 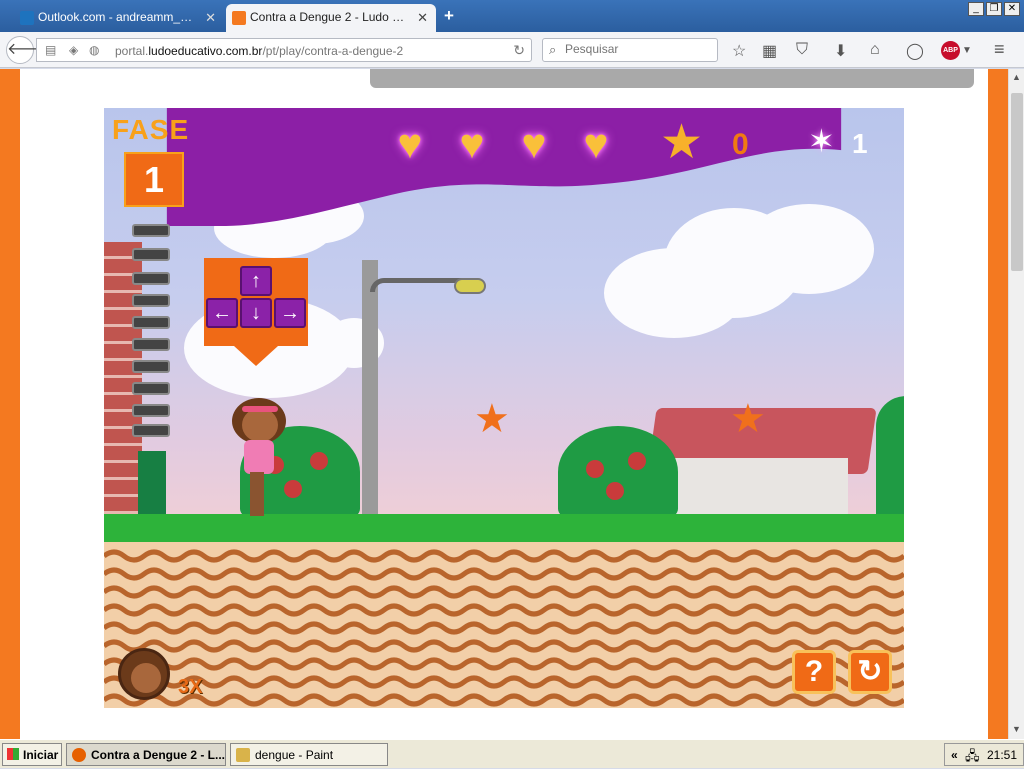 I want to click on library-icon: ▤, so click(x=50, y=50).